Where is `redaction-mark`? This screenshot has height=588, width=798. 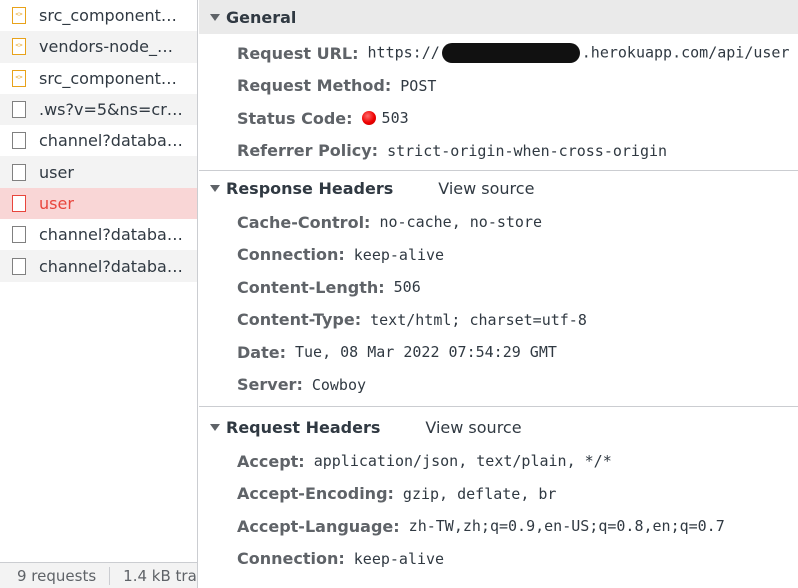
redaction-mark is located at coordinates (510, 53).